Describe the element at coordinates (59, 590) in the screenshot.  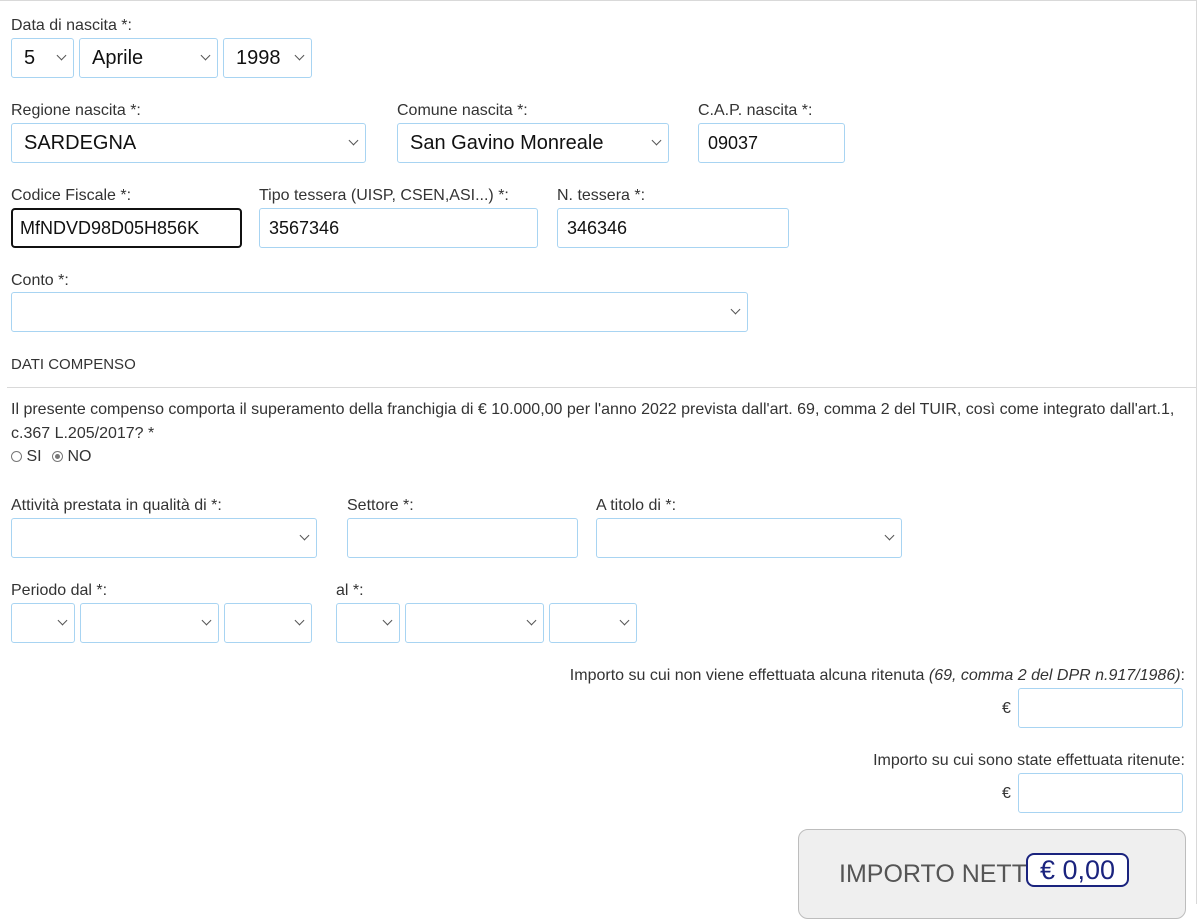
I see `periodo-dal-label: Periodo dal *:` at that location.